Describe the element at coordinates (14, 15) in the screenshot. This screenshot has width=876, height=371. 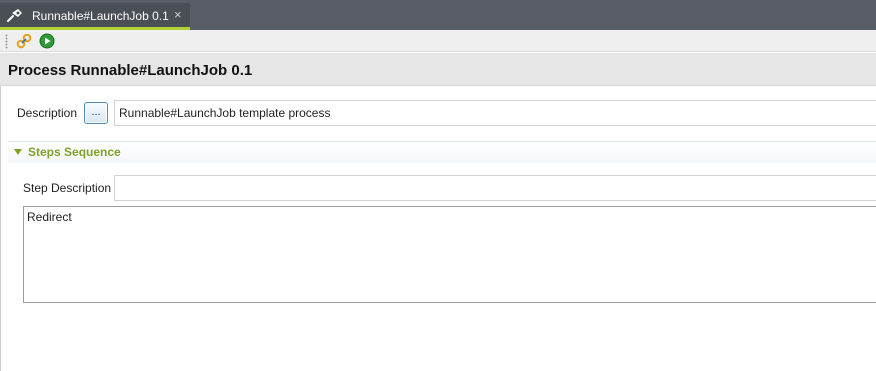
I see `process-icon` at that location.